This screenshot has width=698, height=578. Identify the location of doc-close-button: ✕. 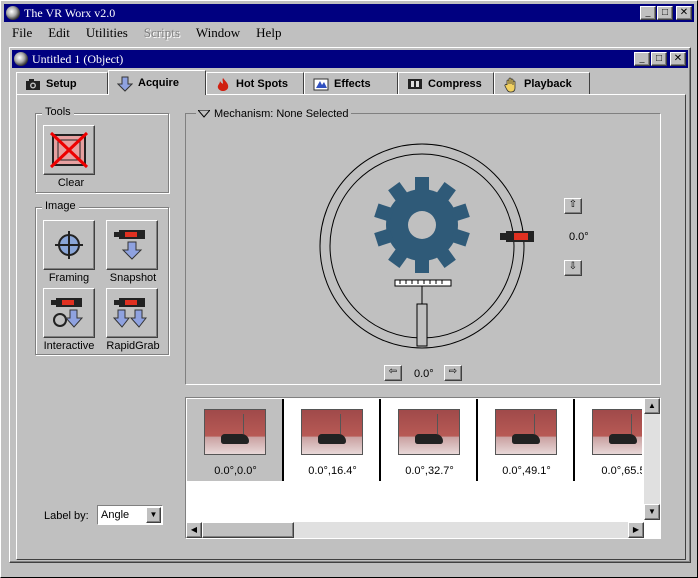
(678, 59).